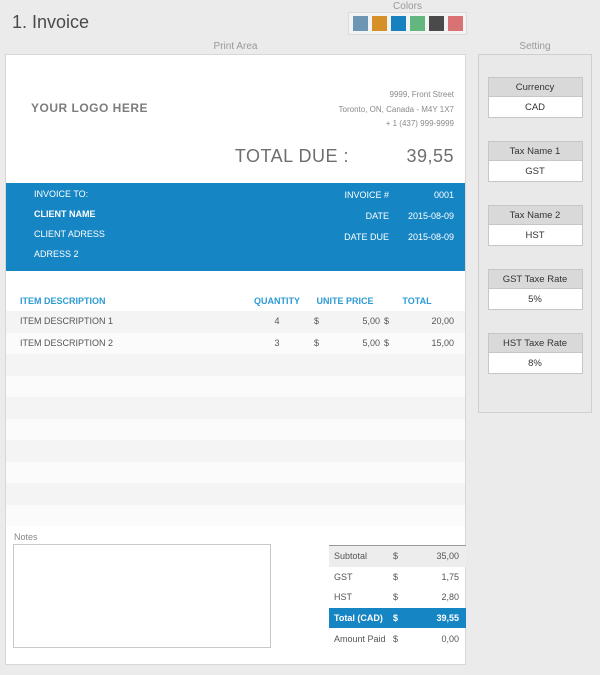 The height and width of the screenshot is (675, 600). I want to click on page-title: 1. Invoice, so click(51, 22).